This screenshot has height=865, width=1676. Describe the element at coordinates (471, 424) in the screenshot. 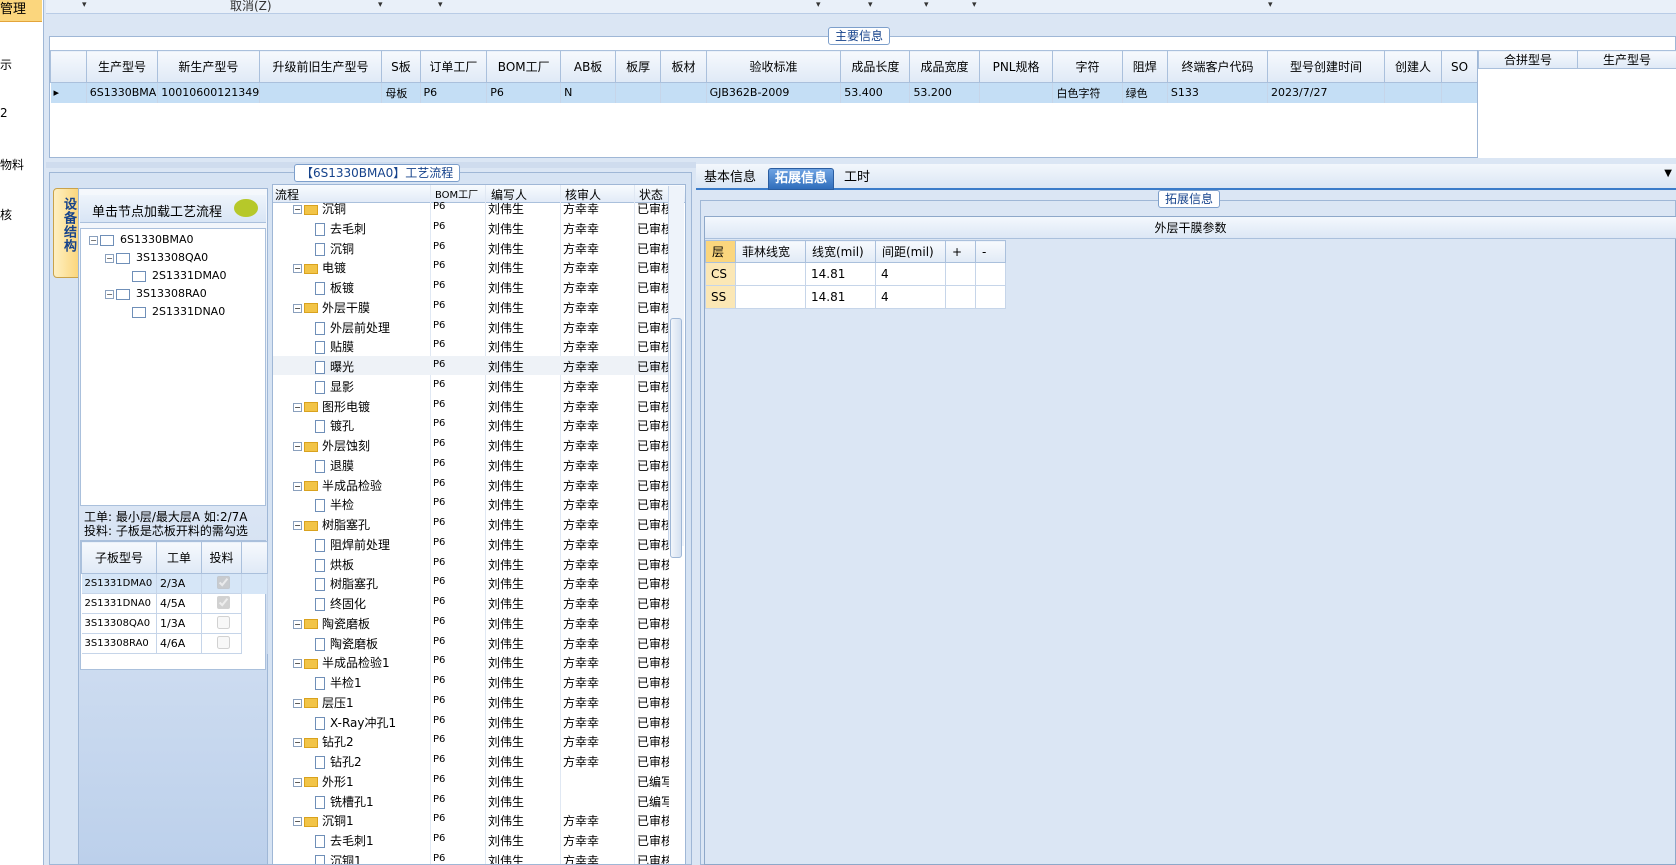

I see `list-item: 镀孔 P6 刘伟生 方幸幸 已审核` at that location.